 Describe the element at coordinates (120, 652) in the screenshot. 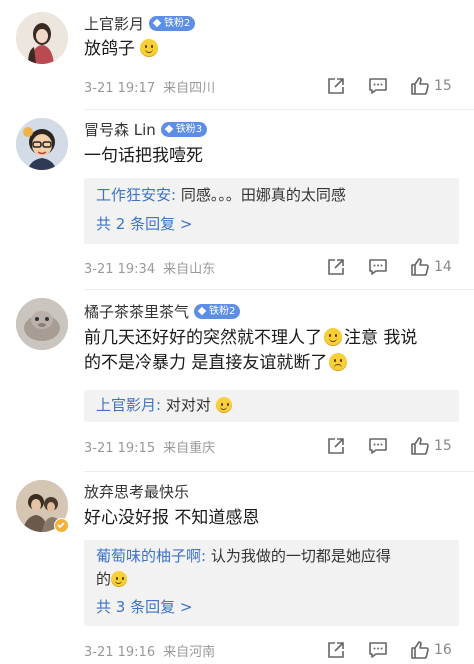

I see `comment-date: 3-21 19:16` at that location.